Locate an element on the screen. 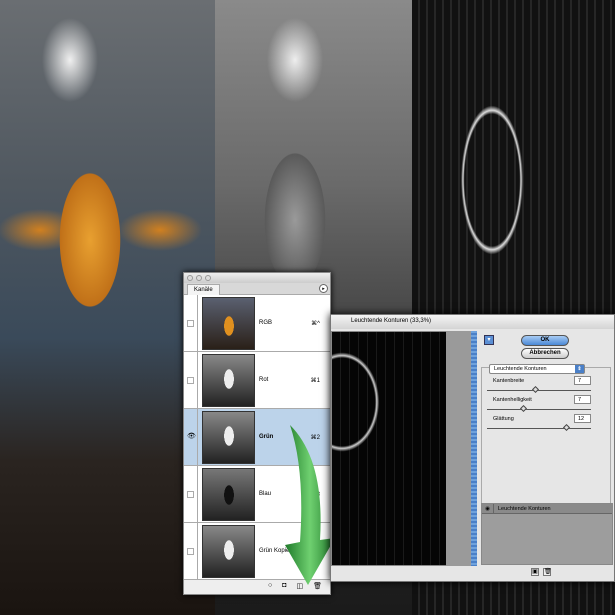 The width and height of the screenshot is (615, 615). channel-name: RGB is located at coordinates (266, 323).